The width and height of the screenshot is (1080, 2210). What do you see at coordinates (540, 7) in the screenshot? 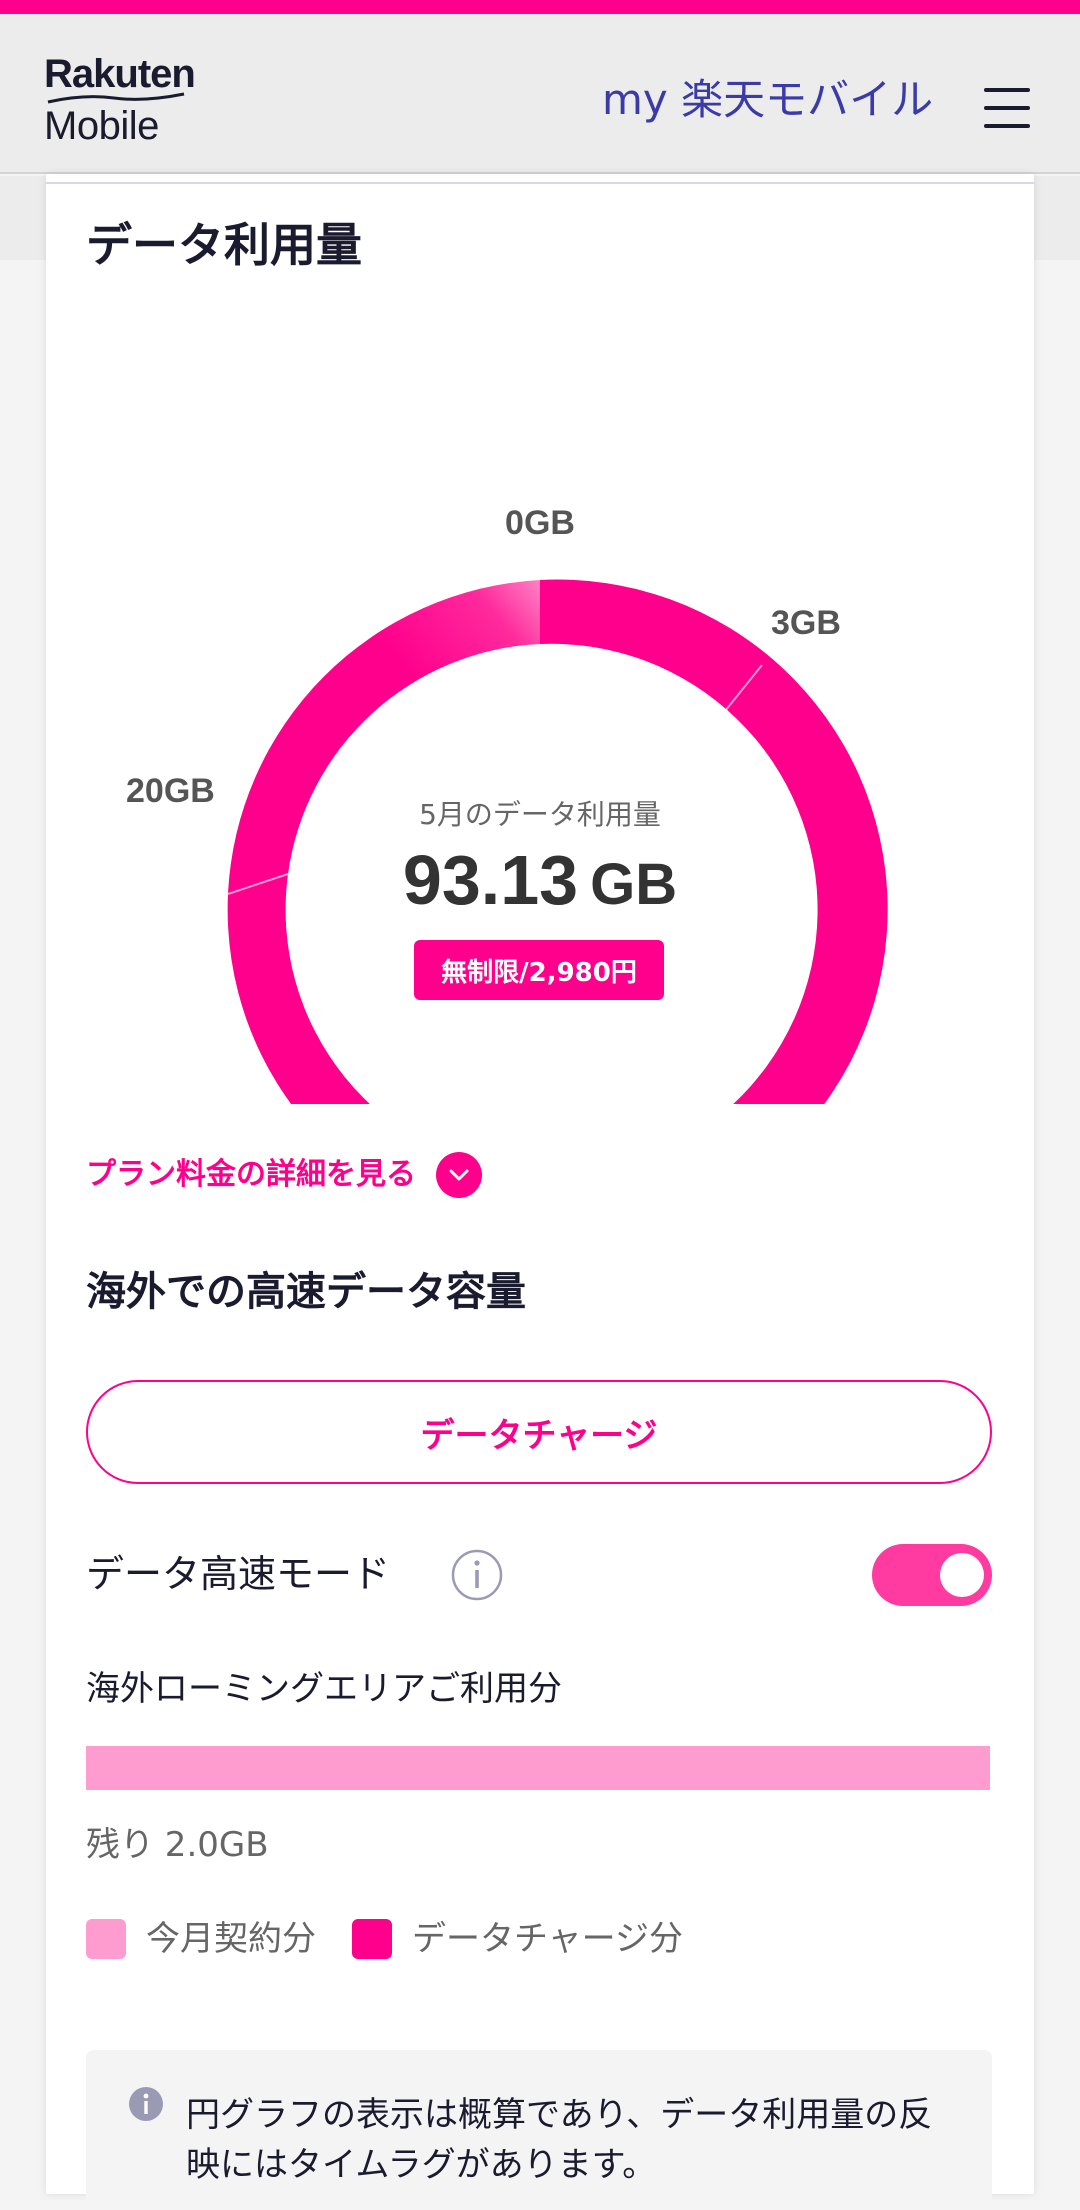
I see `brand-top-line` at bounding box center [540, 7].